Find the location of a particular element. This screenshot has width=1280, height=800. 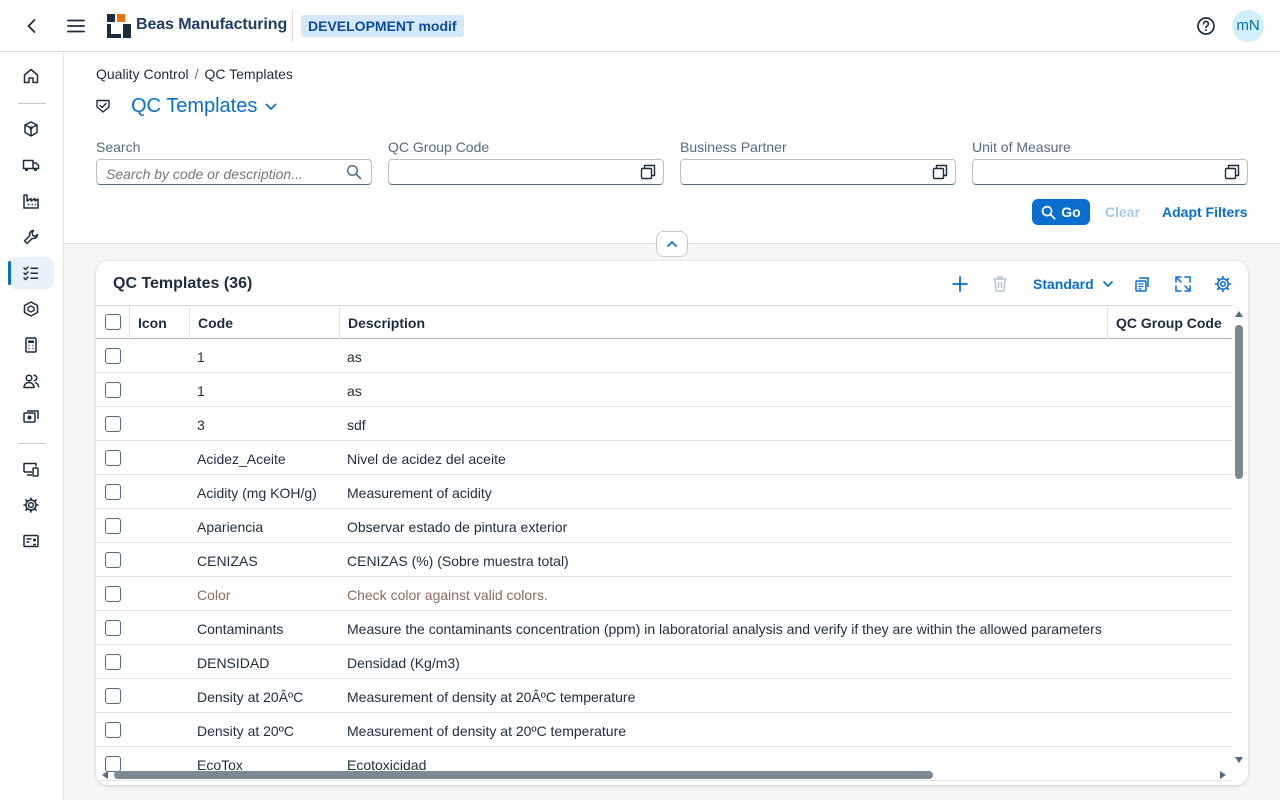

horizontal-scrollbar-thumb is located at coordinates (523, 775).